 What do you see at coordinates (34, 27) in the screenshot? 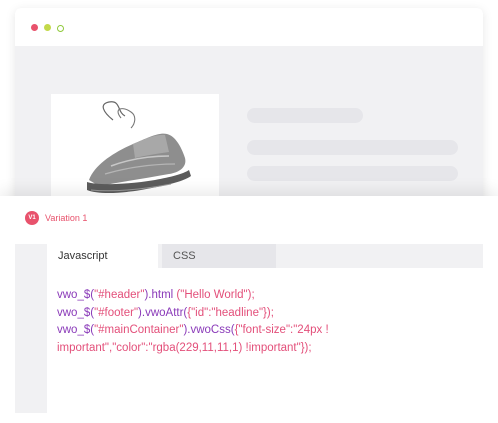
I see `close-window-dot` at bounding box center [34, 27].